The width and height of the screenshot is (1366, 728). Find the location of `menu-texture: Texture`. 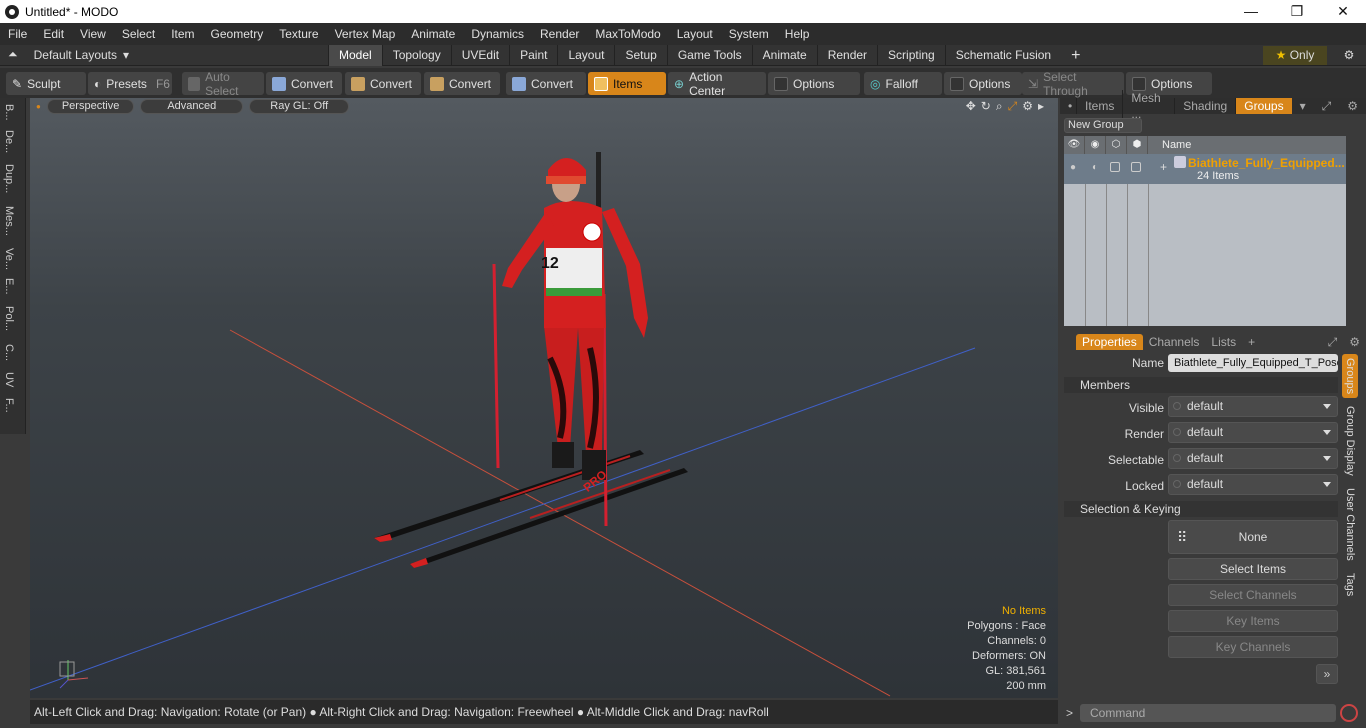

menu-texture: Texture is located at coordinates (298, 34).